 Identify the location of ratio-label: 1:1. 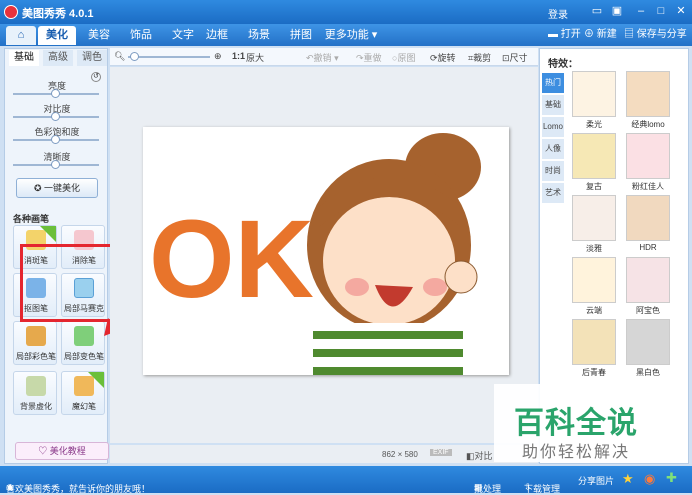
(238, 56).